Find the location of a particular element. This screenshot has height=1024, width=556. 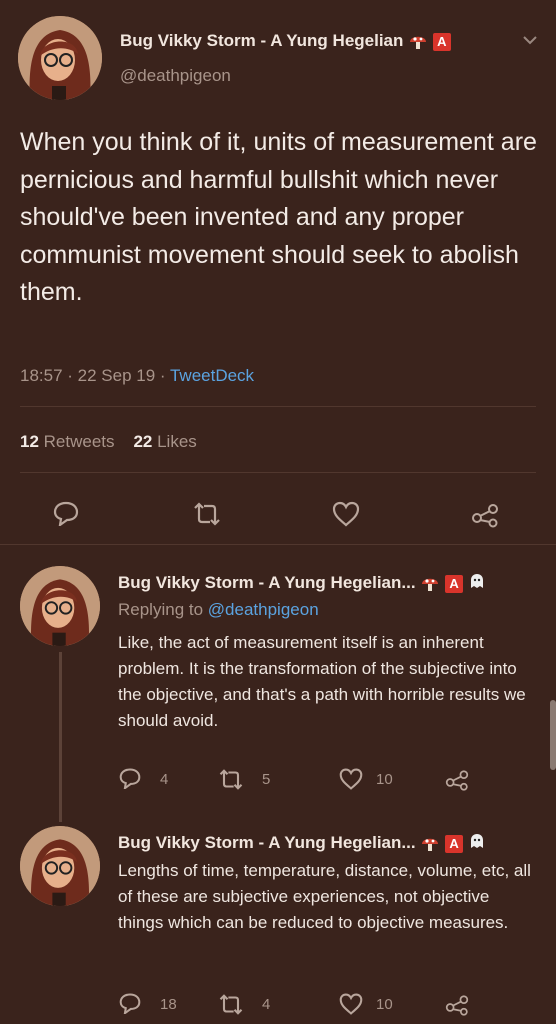

tweet-stats: 12 Retweets 22 Likes is located at coordinates (108, 442).